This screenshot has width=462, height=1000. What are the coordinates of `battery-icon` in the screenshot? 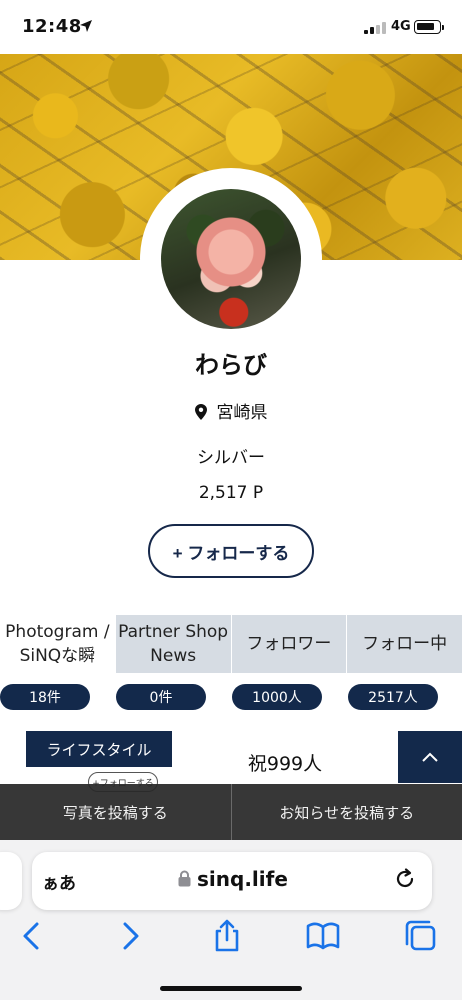 It's located at (429, 27).